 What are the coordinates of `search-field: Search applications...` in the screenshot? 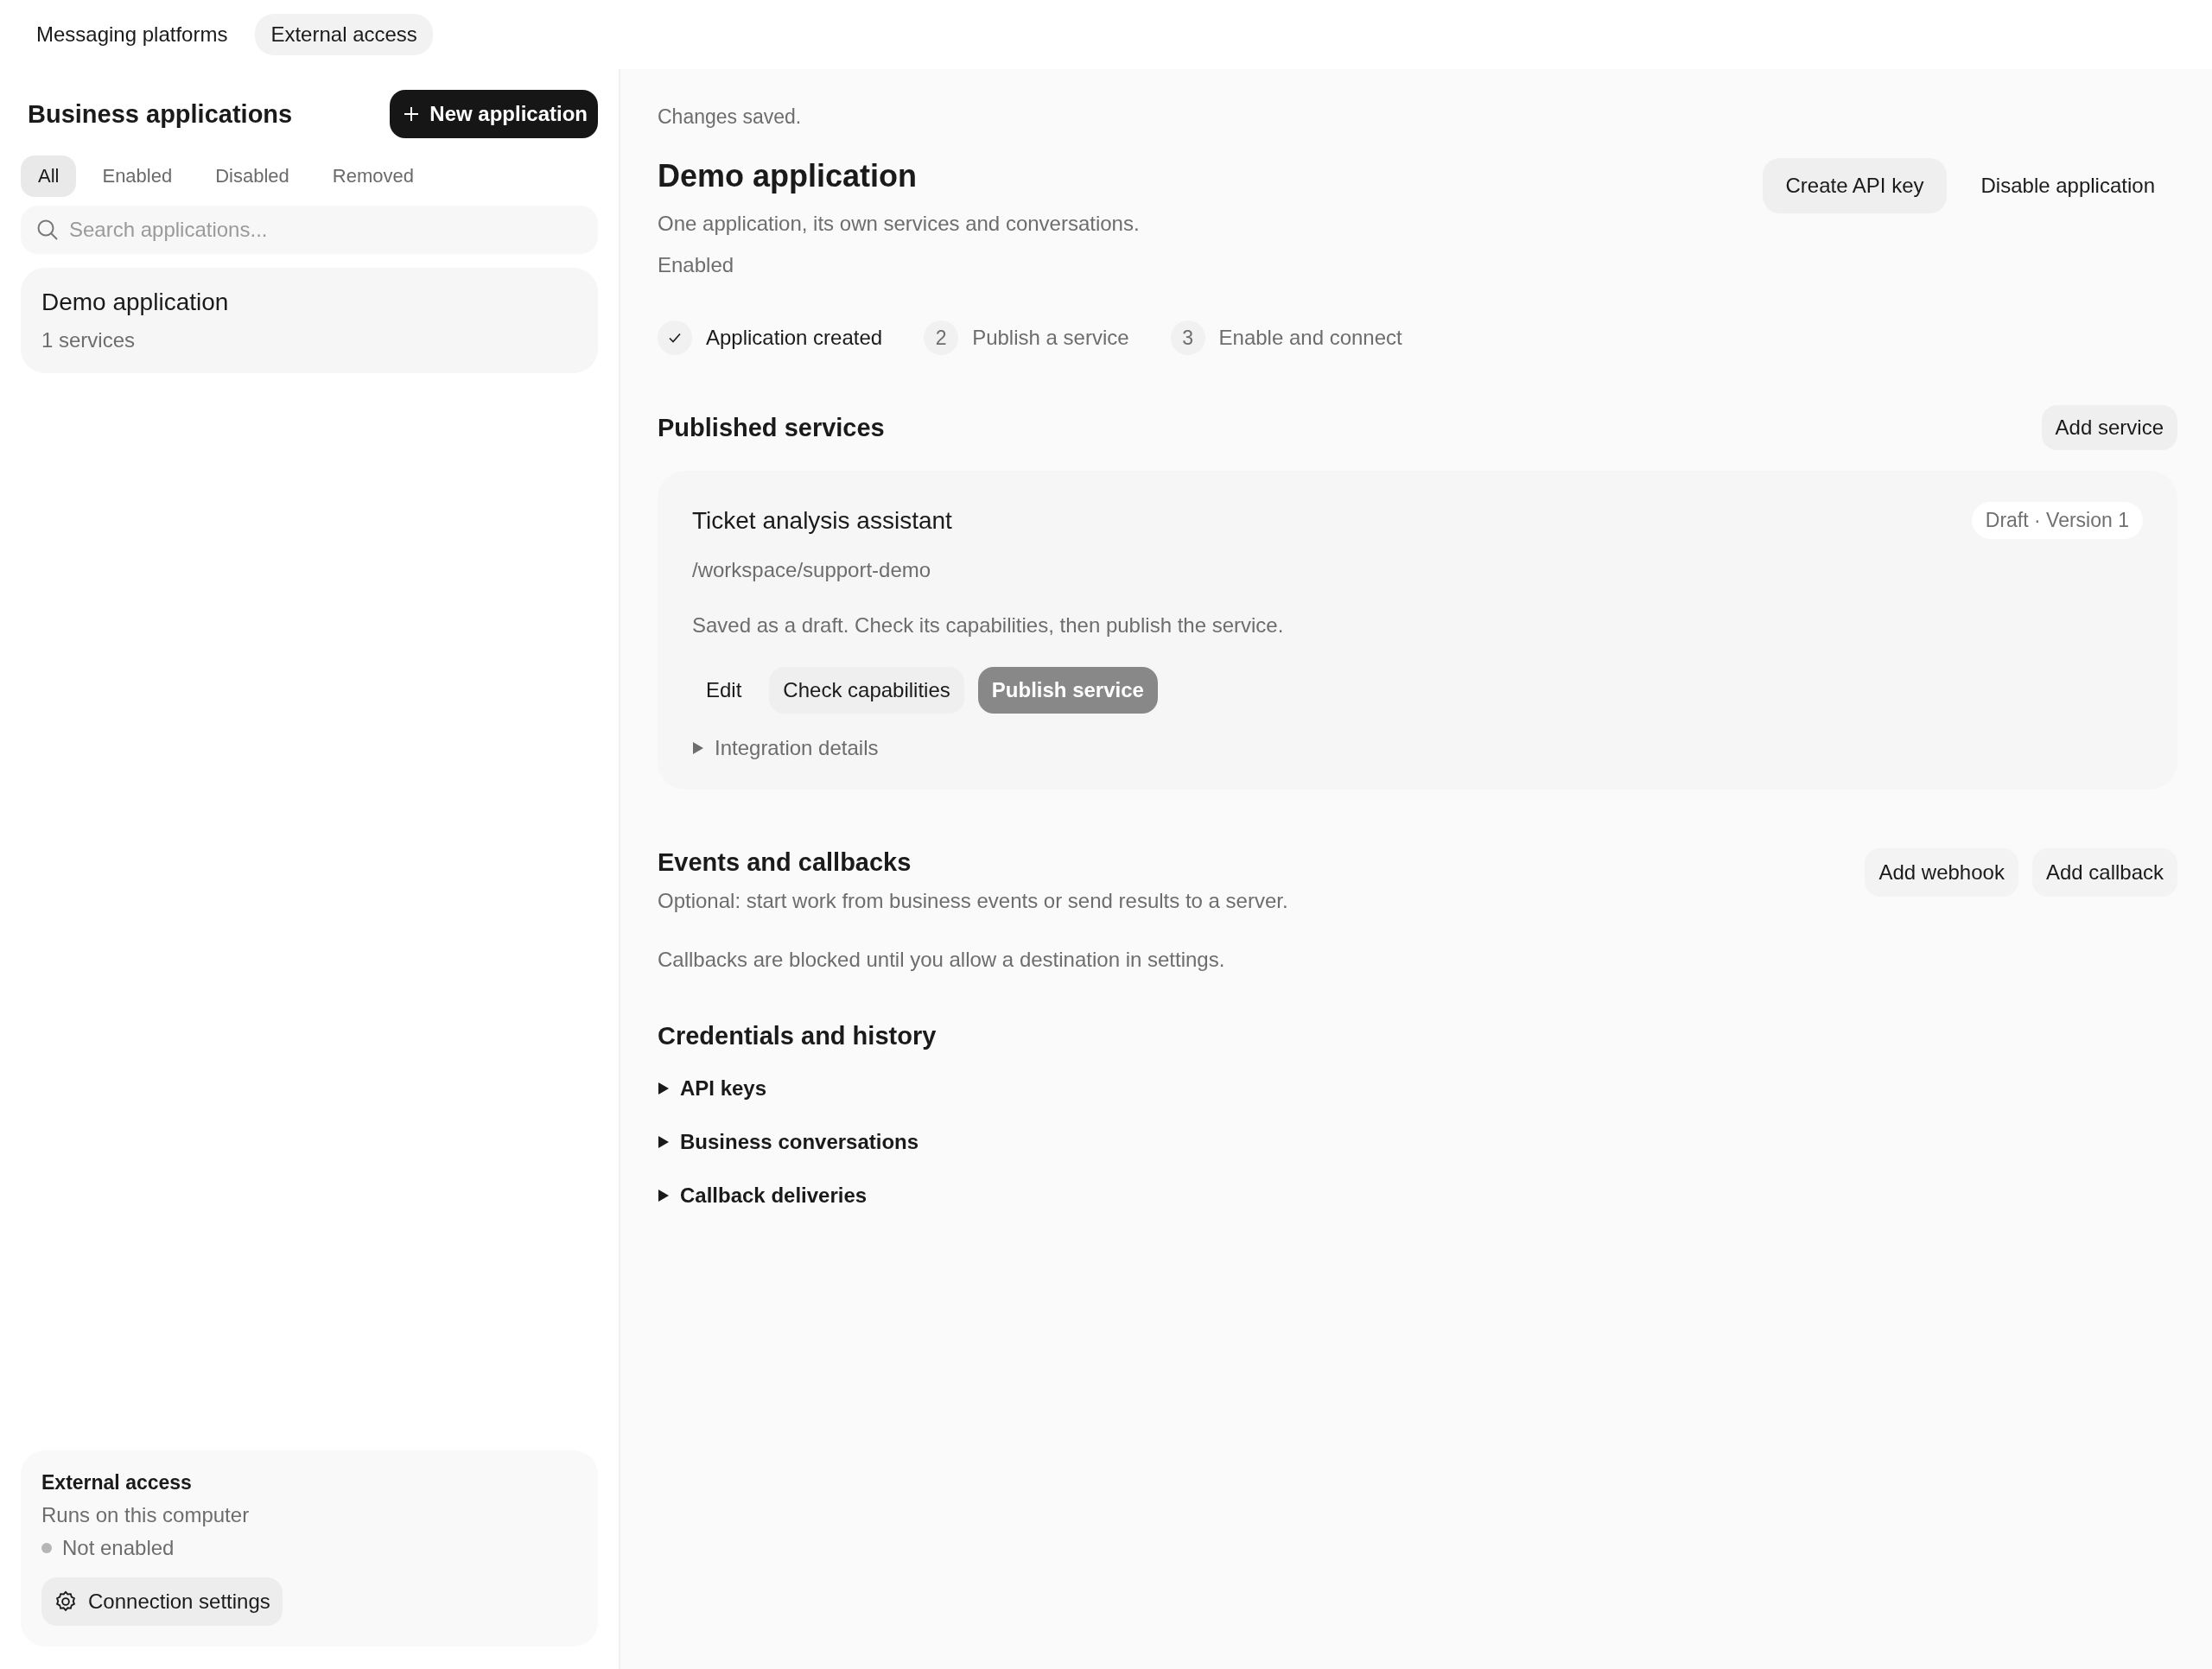 It's located at (309, 230).